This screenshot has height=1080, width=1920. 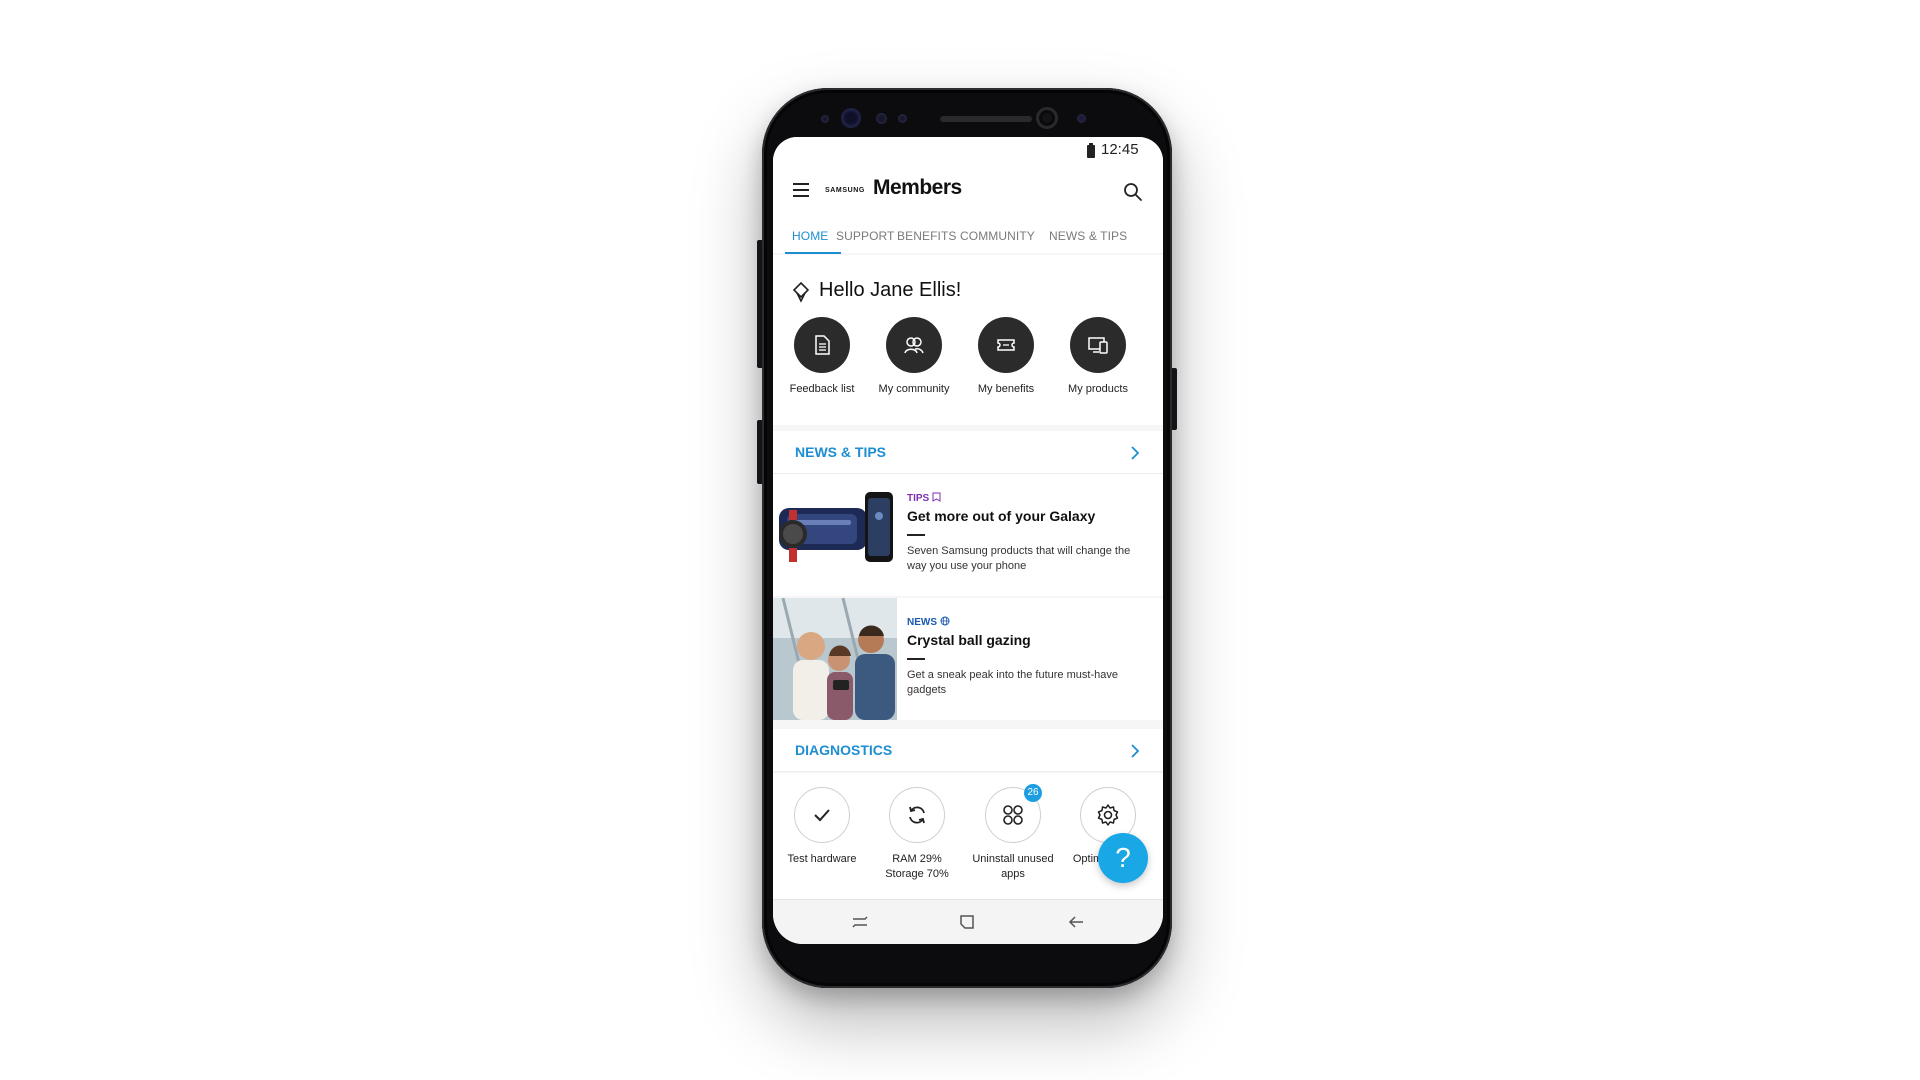 I want to click on diag-label: RAM 29% Storage 70%, so click(x=917, y=866).